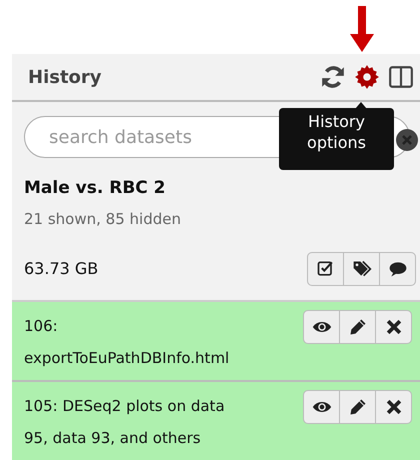  I want to click on history-size: 63.73 GB, so click(62, 269).